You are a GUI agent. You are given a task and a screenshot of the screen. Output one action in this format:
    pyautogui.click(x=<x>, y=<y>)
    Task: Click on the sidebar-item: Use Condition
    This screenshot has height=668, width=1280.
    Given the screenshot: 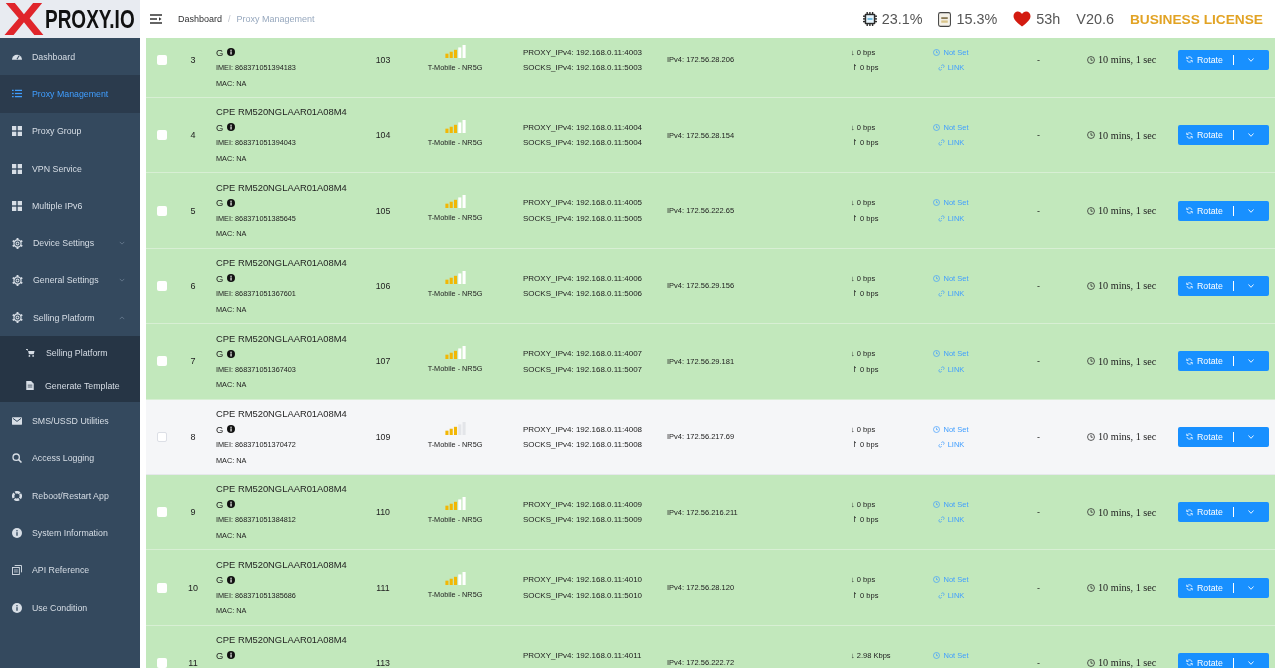 What is the action you would take?
    pyautogui.click(x=70, y=607)
    